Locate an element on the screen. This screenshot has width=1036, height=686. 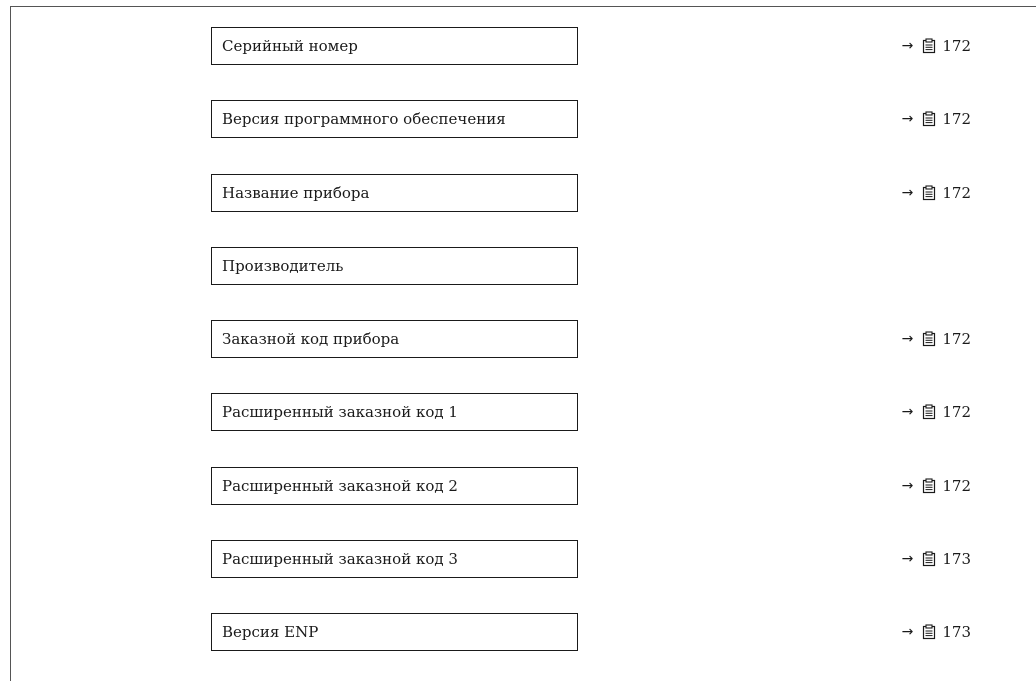
parameter-row: Версия программного обеспечения → 172 is located at coordinates (518, 120).